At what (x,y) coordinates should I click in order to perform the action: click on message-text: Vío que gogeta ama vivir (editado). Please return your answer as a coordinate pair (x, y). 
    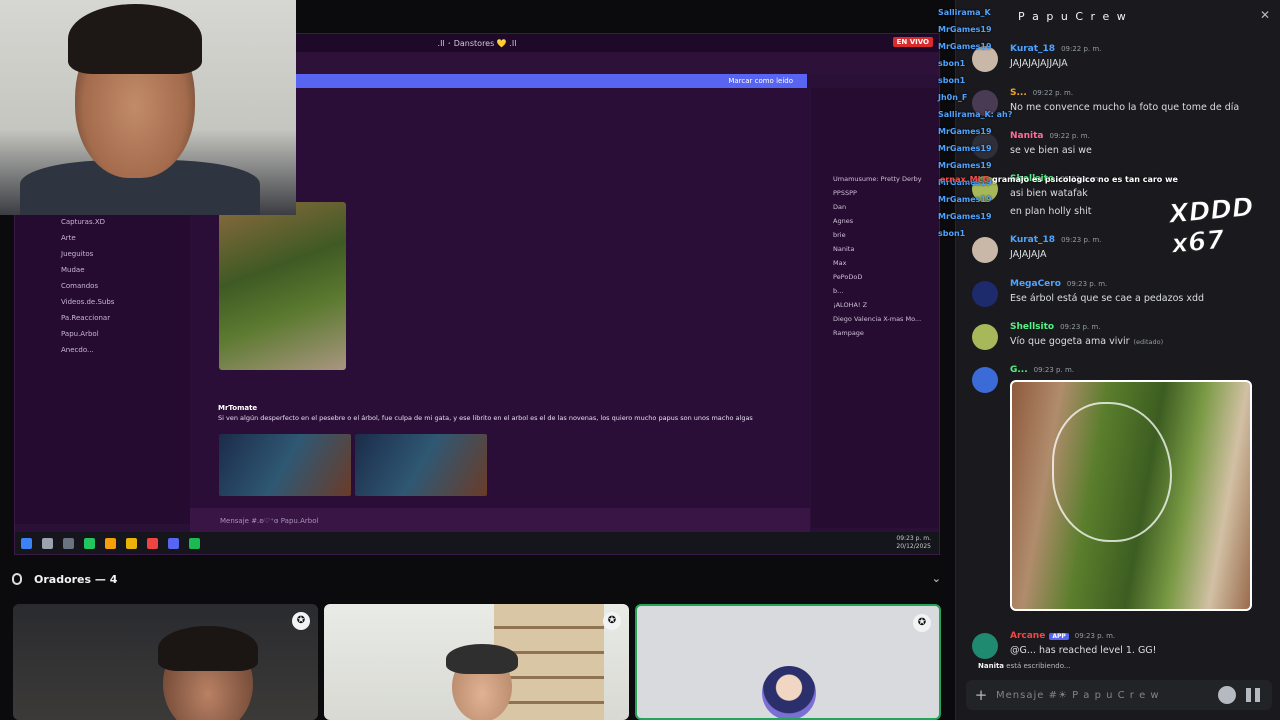
    Looking at the image, I should click on (1087, 341).